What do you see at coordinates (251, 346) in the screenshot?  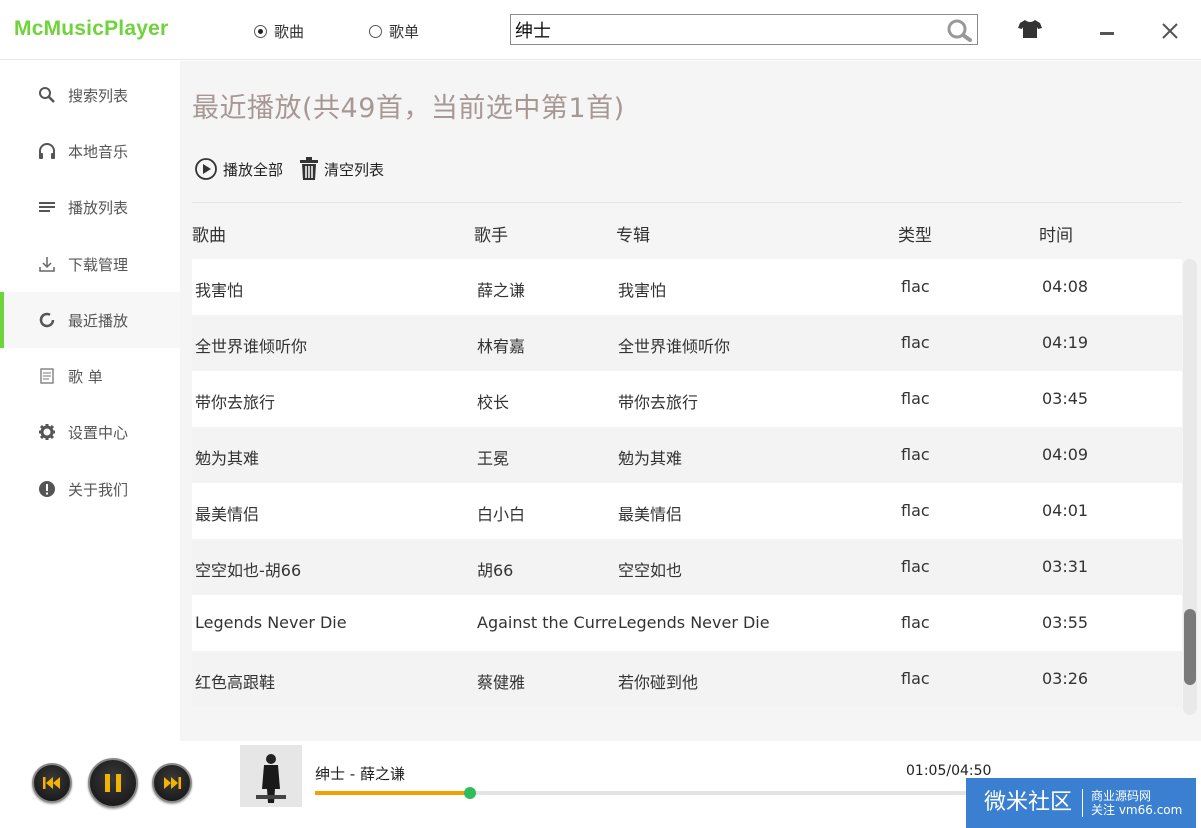 I see `cell-song: 全世界谁倾听你` at bounding box center [251, 346].